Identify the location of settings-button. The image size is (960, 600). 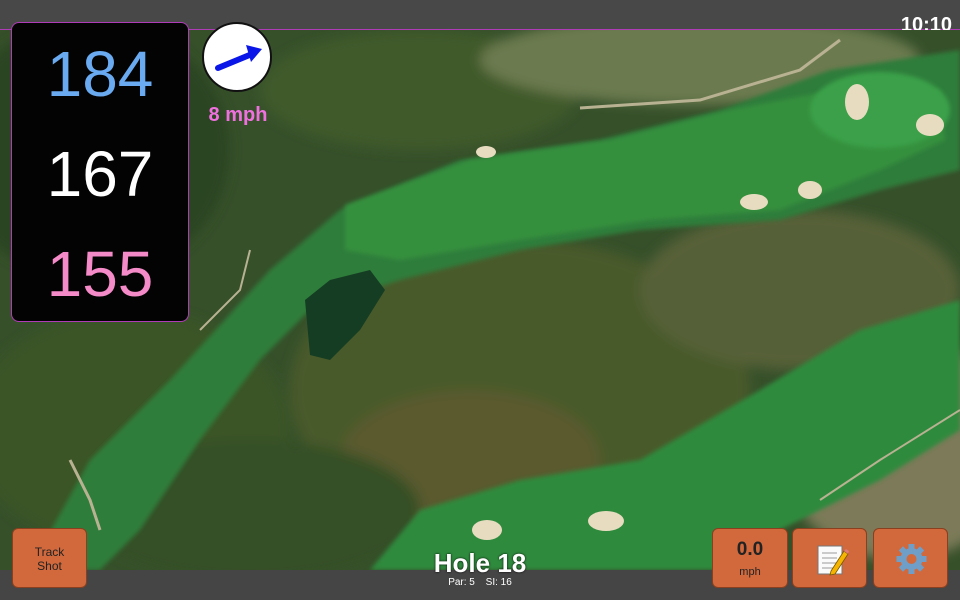
(910, 558).